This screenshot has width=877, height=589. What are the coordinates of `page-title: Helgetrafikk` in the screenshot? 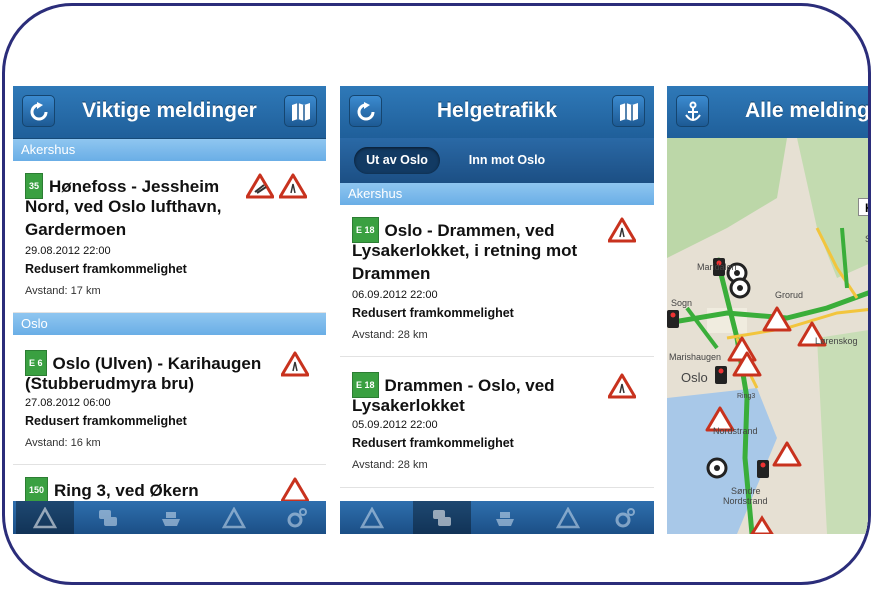 It's located at (497, 110).